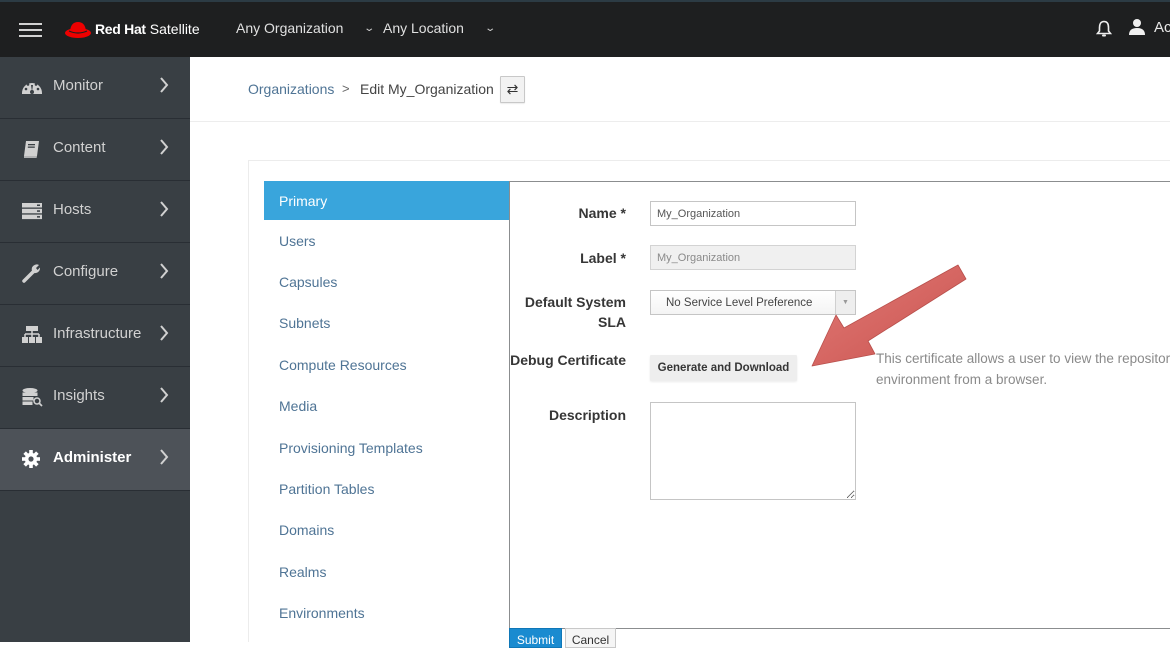  Describe the element at coordinates (386, 488) in the screenshot. I see `tab-partition-tables: Partition Tables` at that location.